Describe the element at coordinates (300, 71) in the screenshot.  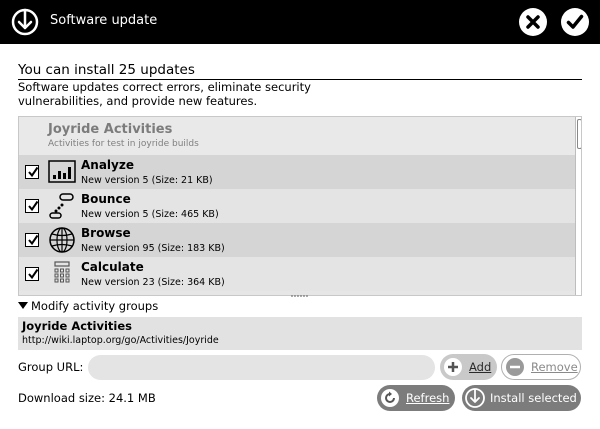
I see `updates-heading: You can install 25 updates` at that location.